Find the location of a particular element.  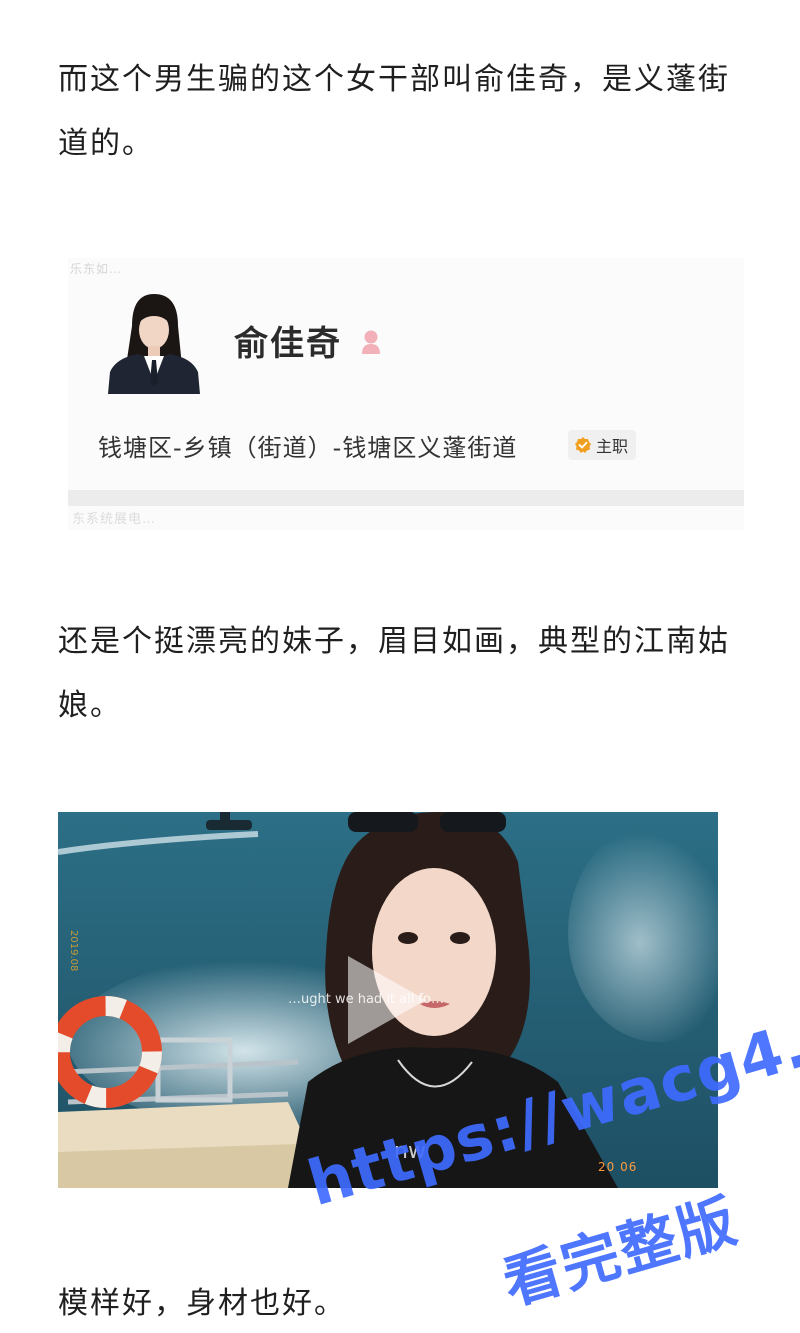

play-icon is located at coordinates (387, 1000).